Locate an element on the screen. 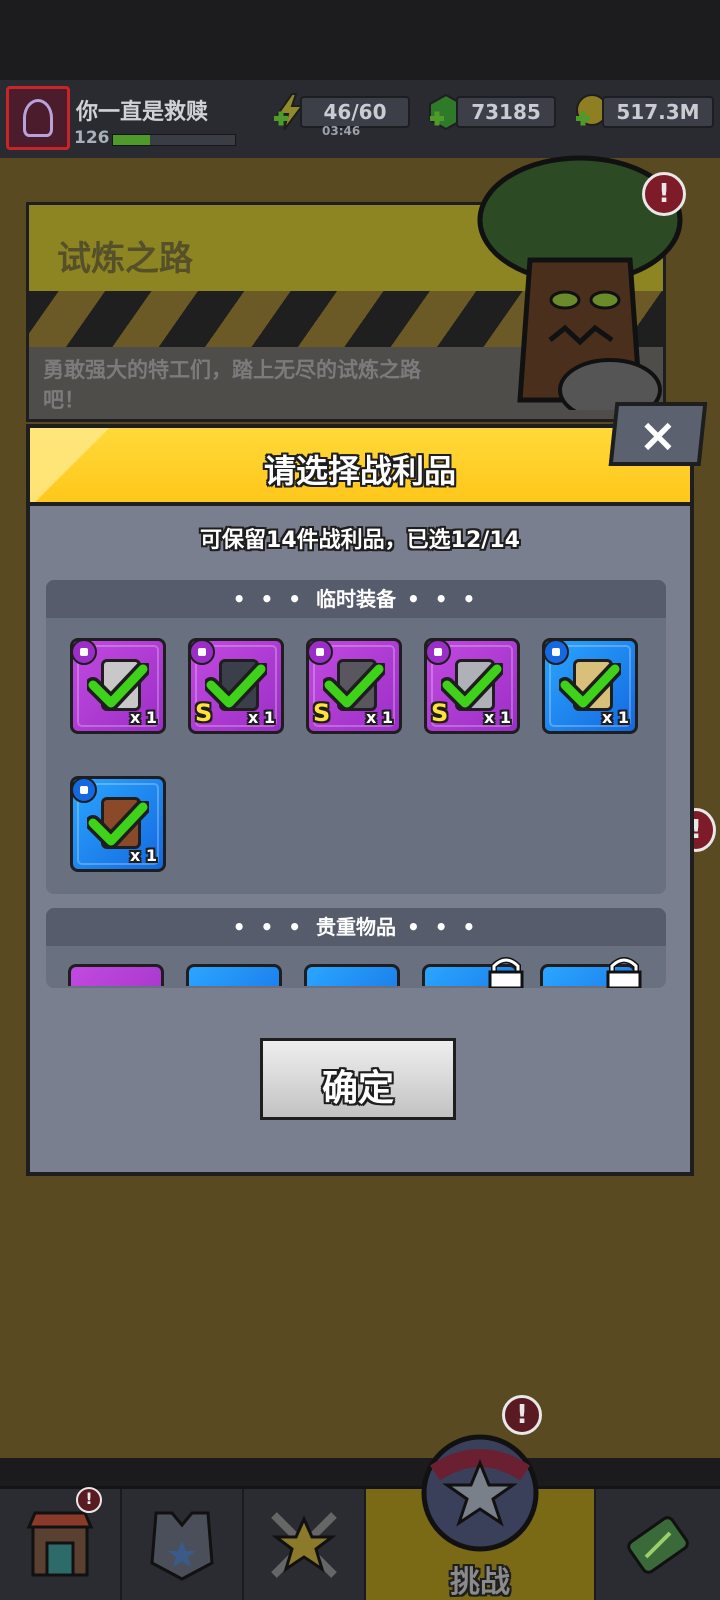  dialog-header: 请选择战利品 is located at coordinates (360, 467).